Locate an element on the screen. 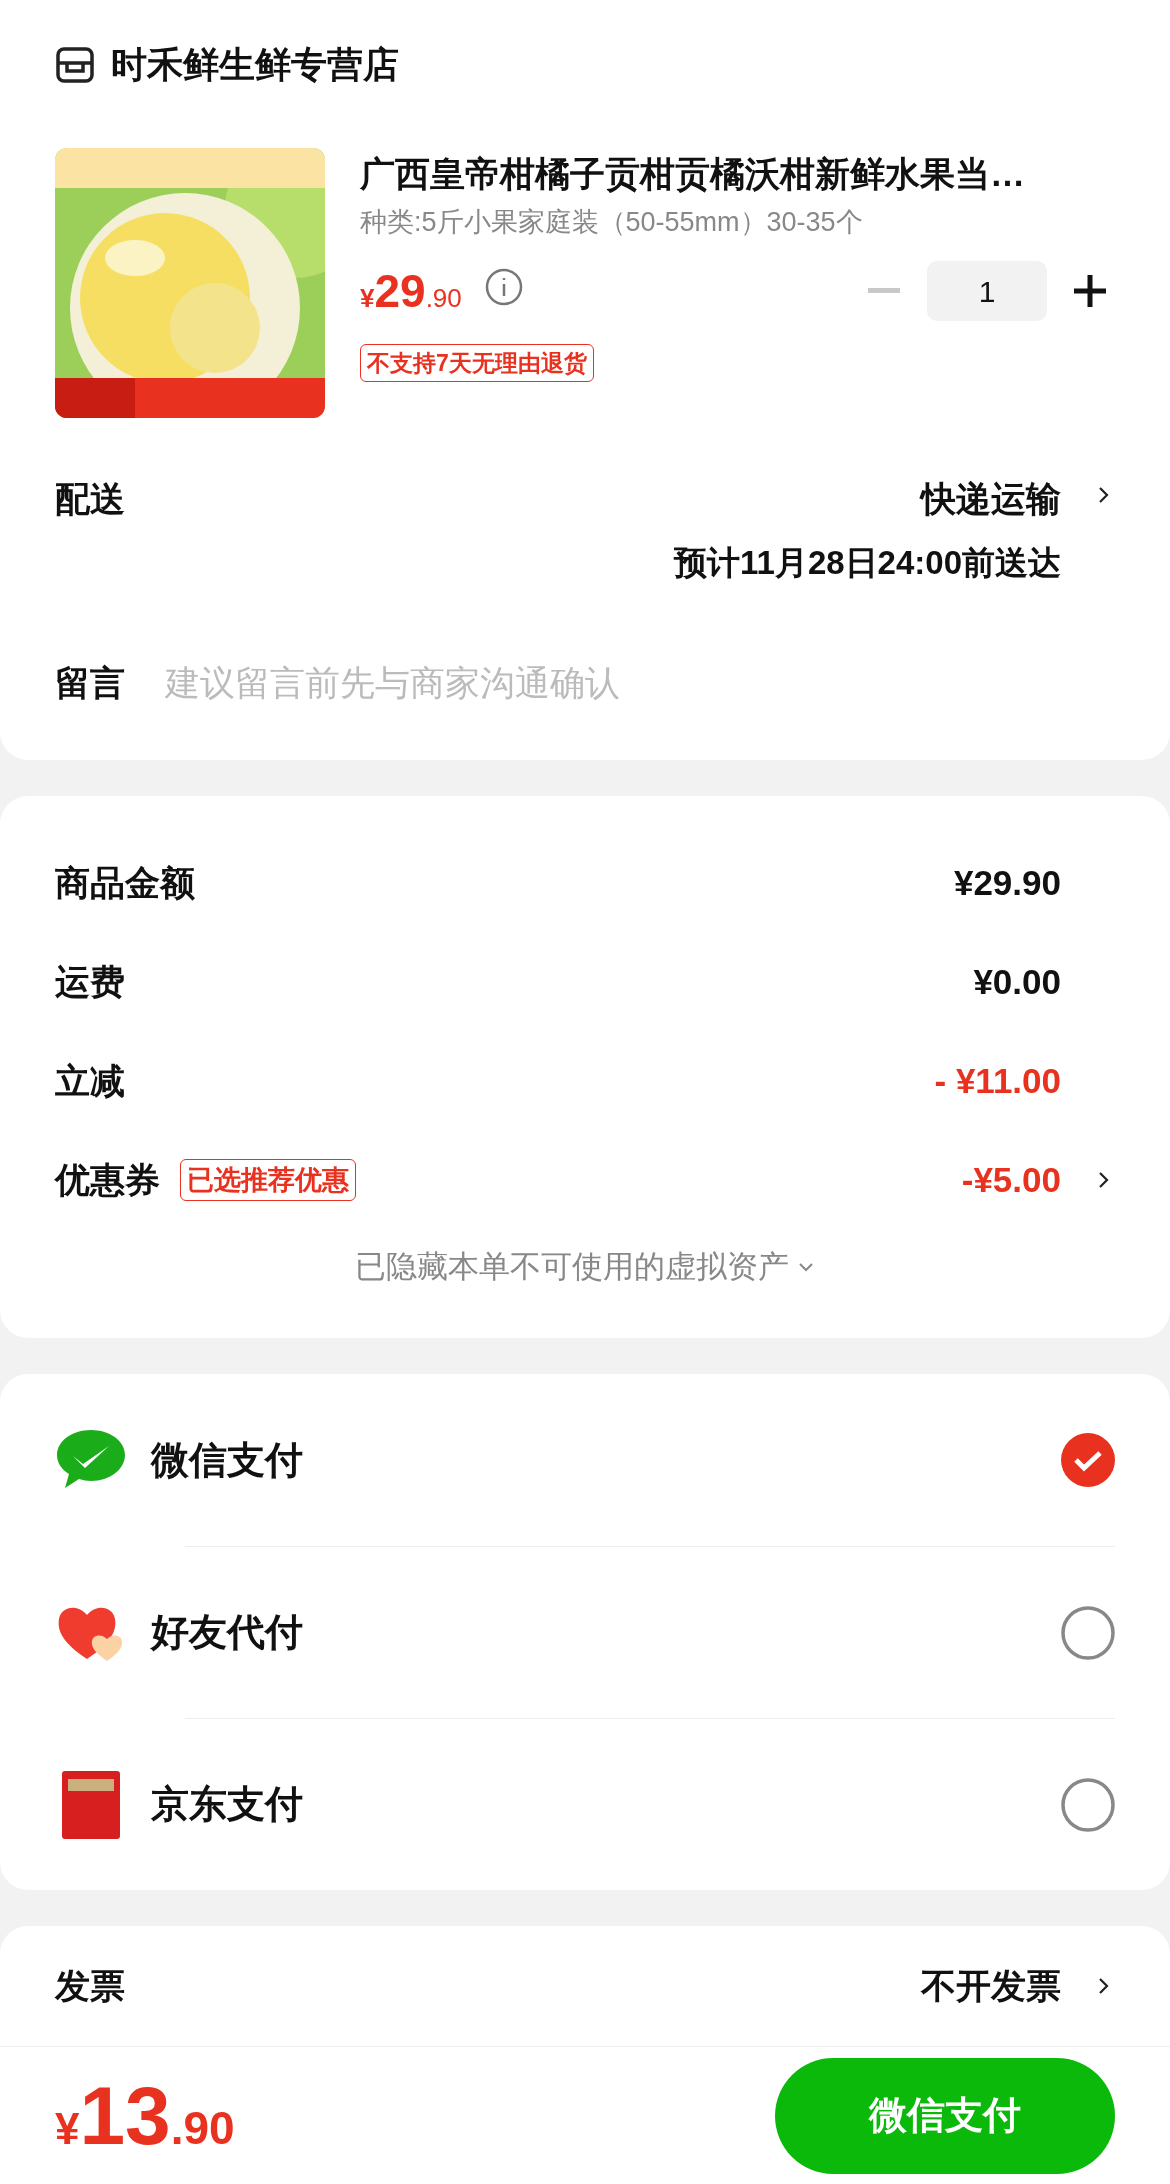  message-label: 留言 is located at coordinates (90, 683).